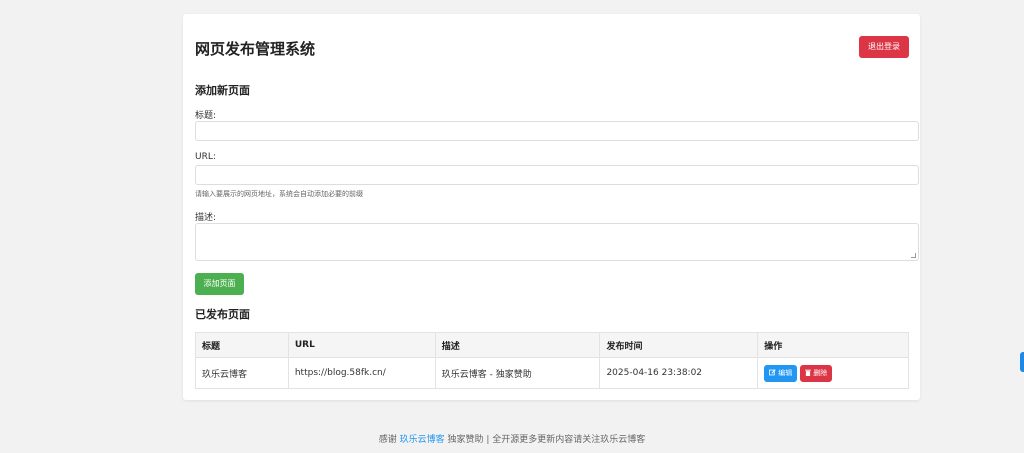 This screenshot has height=453, width=1024. What do you see at coordinates (772, 371) in the screenshot?
I see `edit-icon` at bounding box center [772, 371].